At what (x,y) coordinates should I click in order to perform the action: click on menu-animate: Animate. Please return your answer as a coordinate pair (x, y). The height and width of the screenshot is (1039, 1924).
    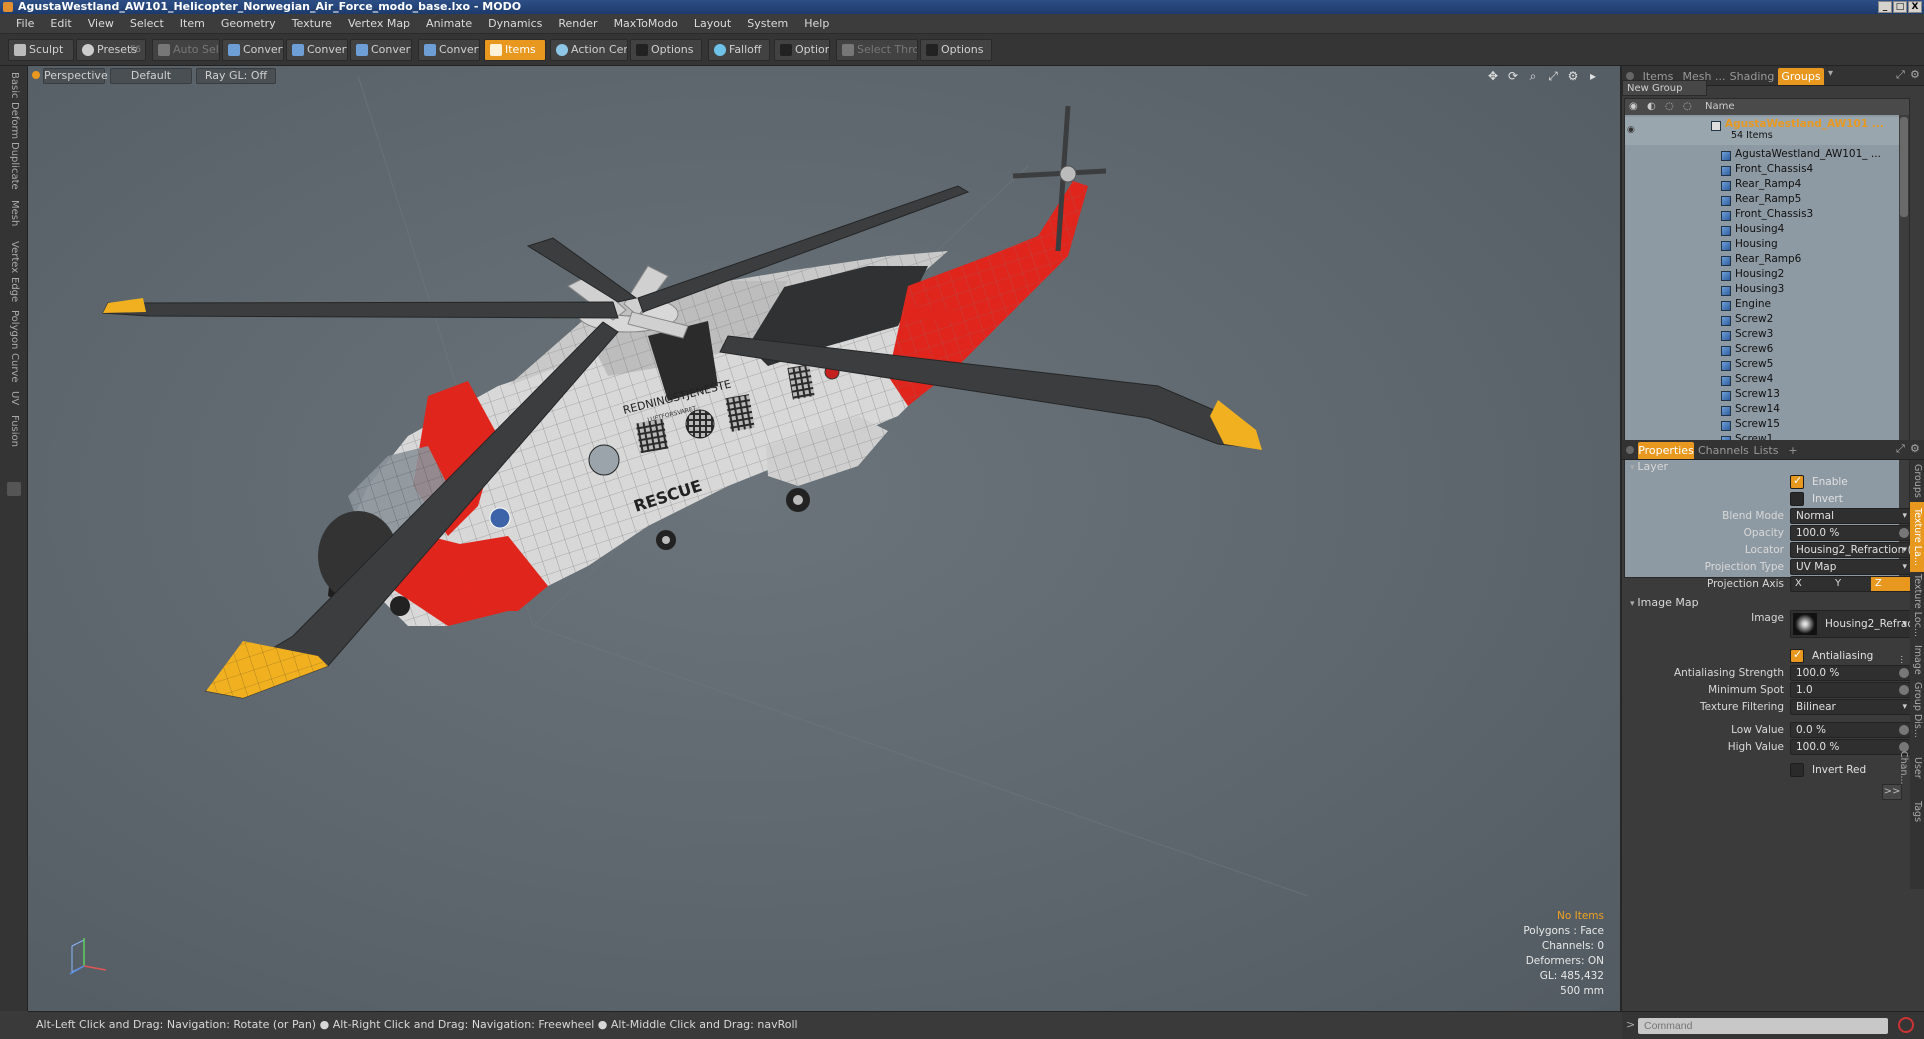
    Looking at the image, I should click on (449, 24).